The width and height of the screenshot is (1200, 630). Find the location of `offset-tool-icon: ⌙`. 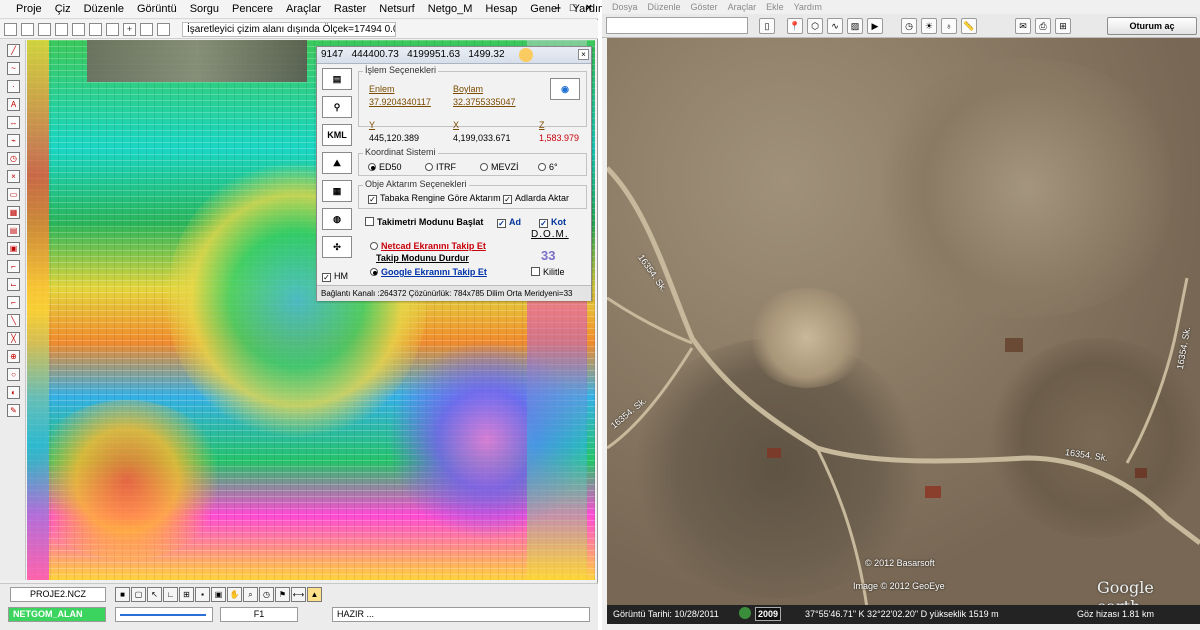

offset-tool-icon: ⌙ is located at coordinates (13, 284).